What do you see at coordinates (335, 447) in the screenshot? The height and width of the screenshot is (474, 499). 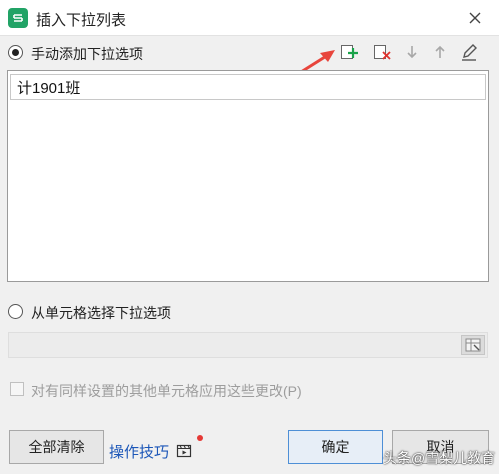 I see `ok-button: 确定` at bounding box center [335, 447].